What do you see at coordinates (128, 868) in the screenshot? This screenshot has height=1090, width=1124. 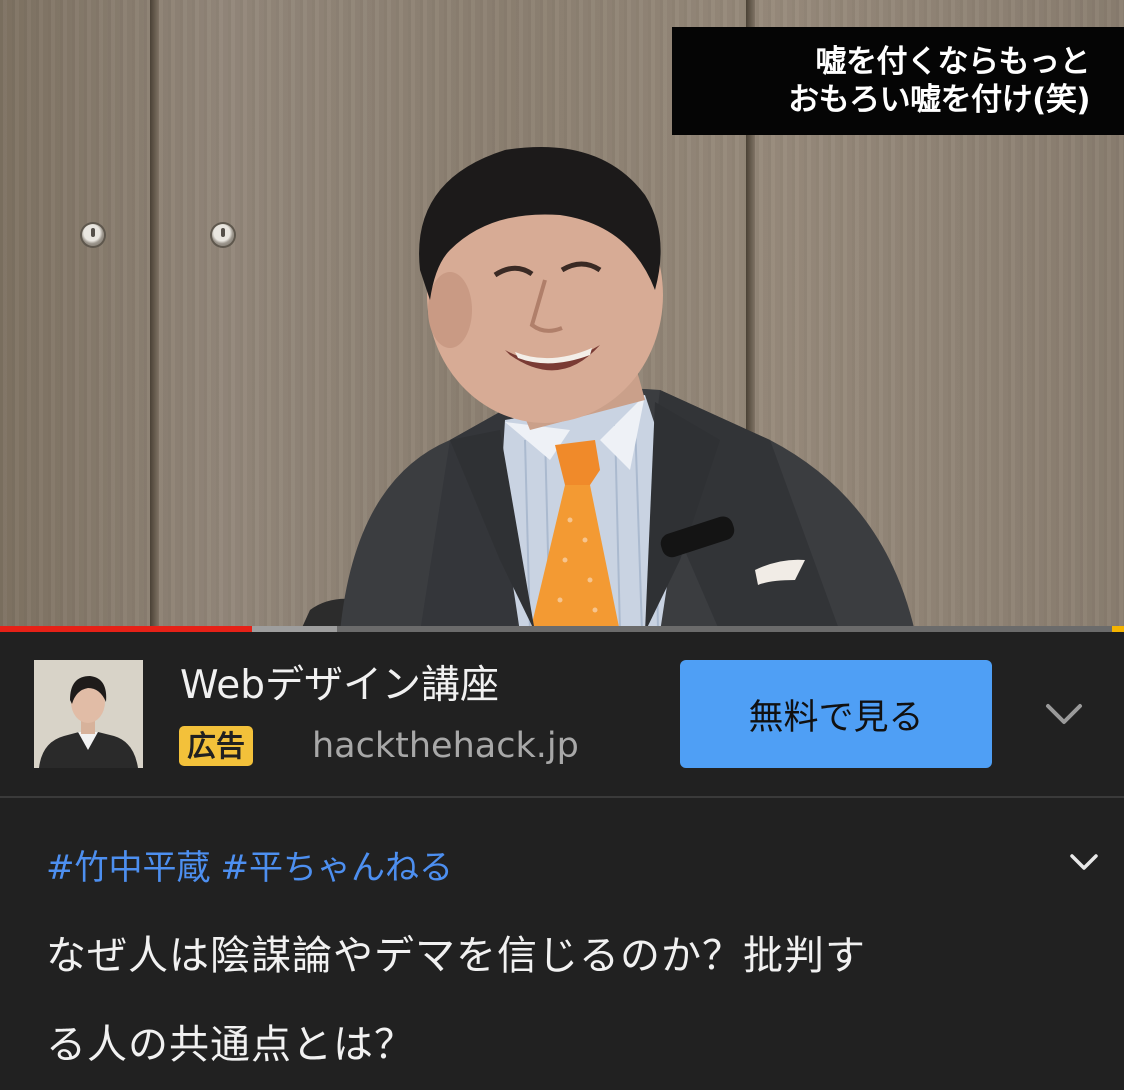 I see `hashtag-link: #竹中平蔵` at bounding box center [128, 868].